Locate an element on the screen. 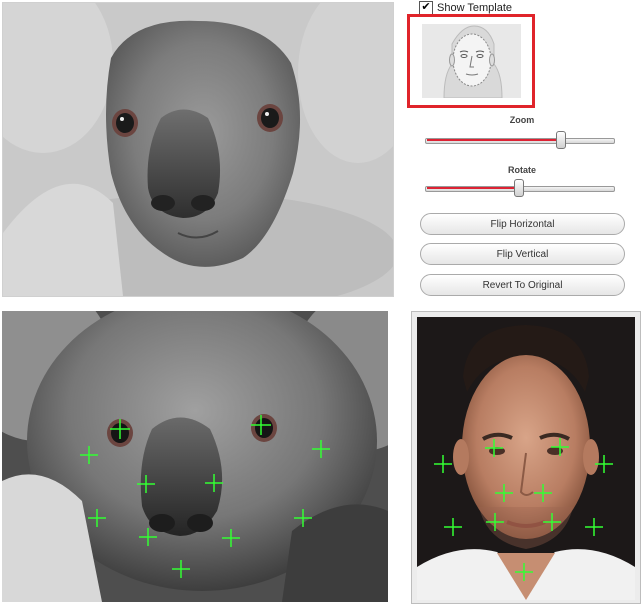 The height and width of the screenshot is (604, 641). face-outline-icon is located at coordinates (471, 61).